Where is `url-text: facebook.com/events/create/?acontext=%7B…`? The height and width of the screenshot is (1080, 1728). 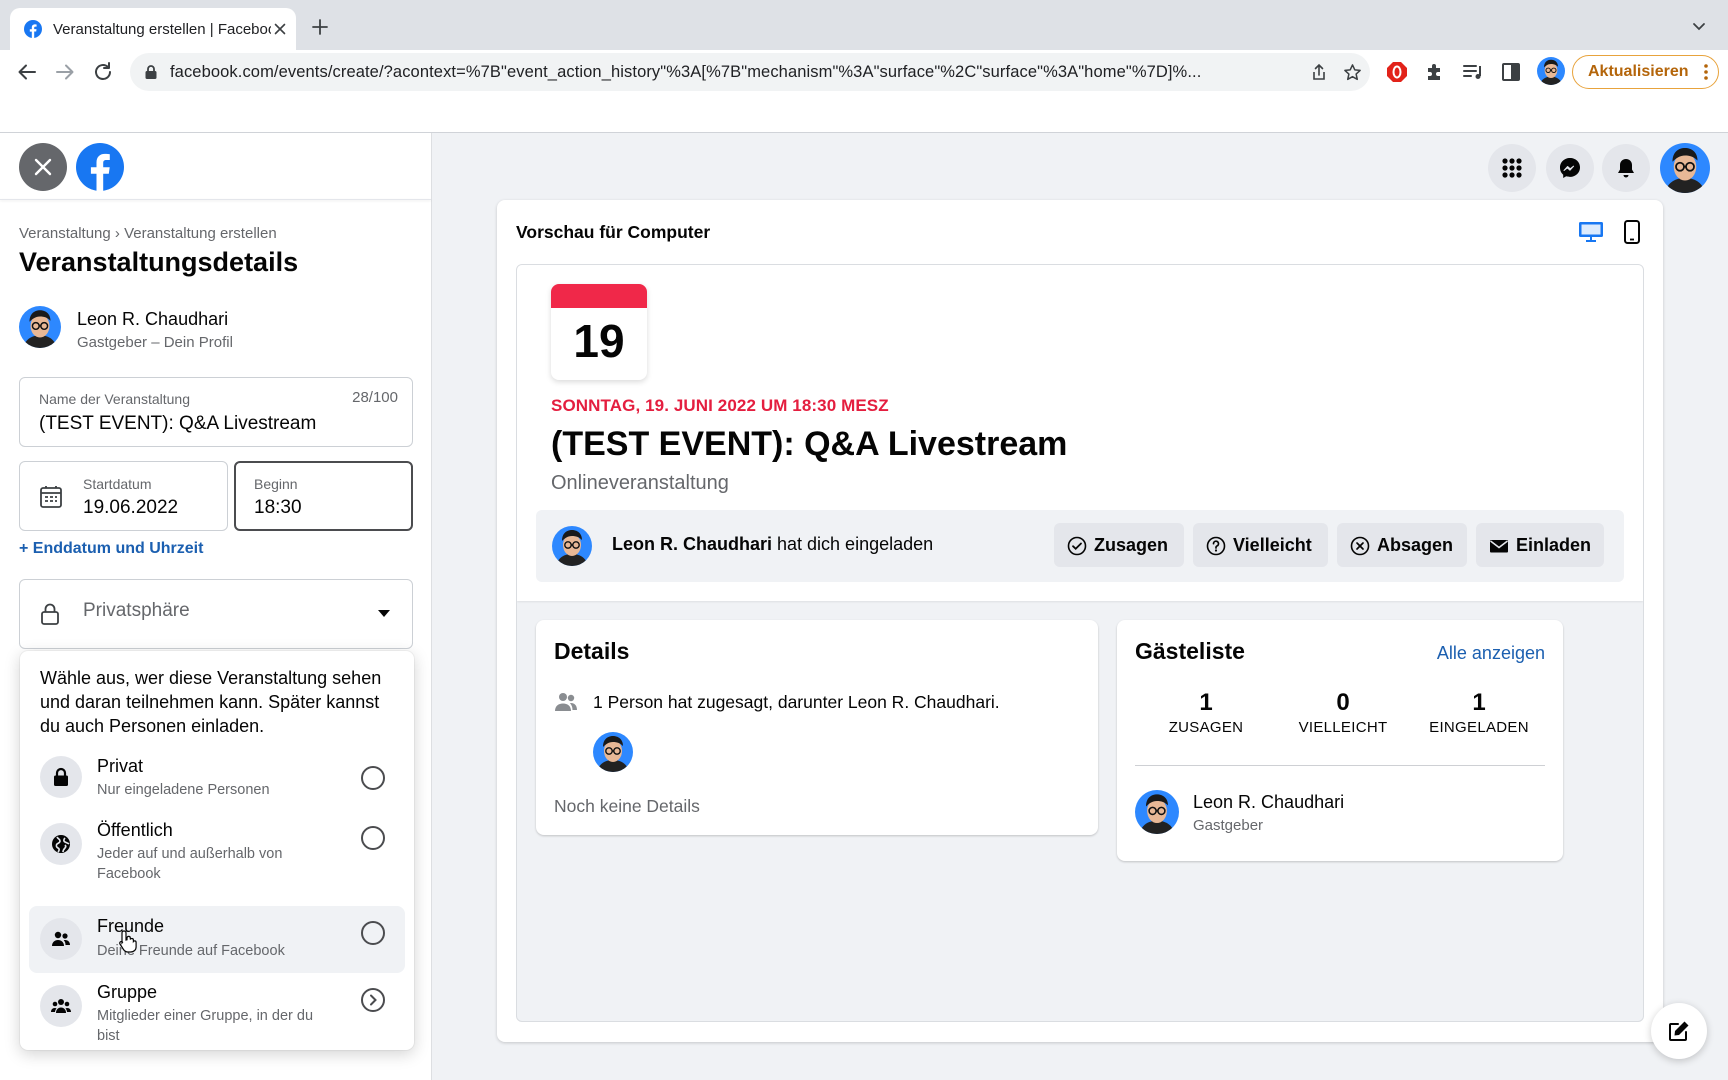
url-text: facebook.com/events/create/?acontext=%7B… is located at coordinates (739, 72).